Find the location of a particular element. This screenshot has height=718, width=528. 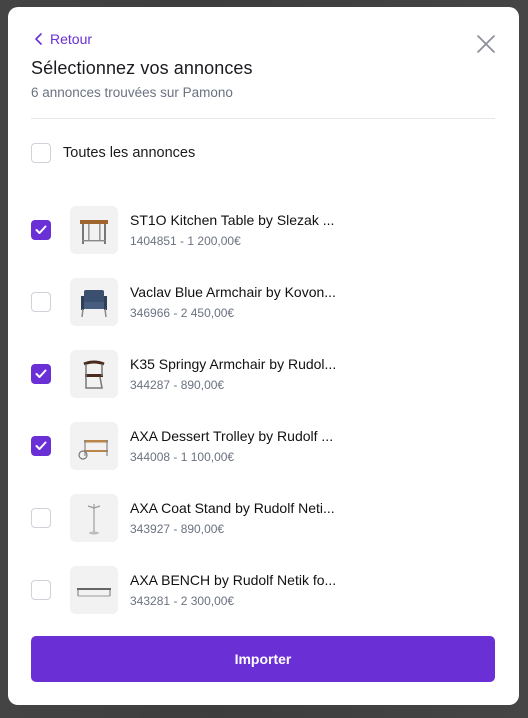

coat-stand-thumbnail is located at coordinates (94, 518).